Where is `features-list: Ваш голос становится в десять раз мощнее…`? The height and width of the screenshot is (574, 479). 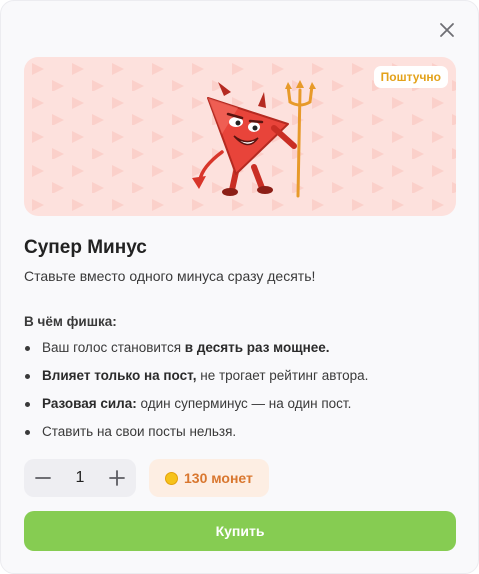 features-list: Ваш голос становится в десять раз мощнее… is located at coordinates (196, 393).